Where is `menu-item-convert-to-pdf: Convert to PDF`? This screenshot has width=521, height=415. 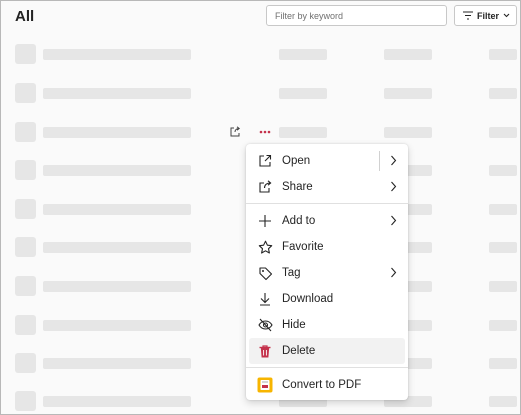 menu-item-convert-to-pdf: Convert to PDF is located at coordinates (327, 385).